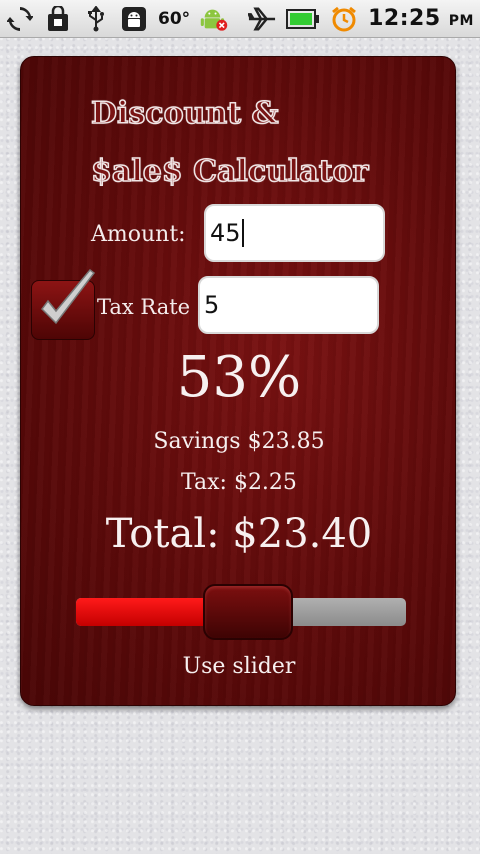 This screenshot has width=480, height=854. I want to click on app-title: Discount & $ale$ Calculator, so click(260, 143).